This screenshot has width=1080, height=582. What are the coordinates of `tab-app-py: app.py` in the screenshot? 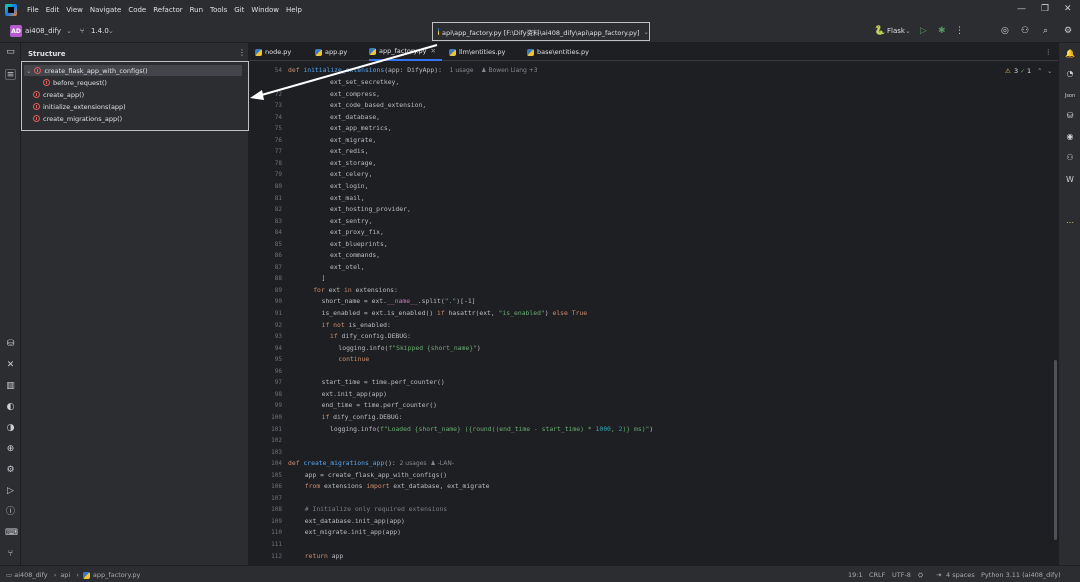 It's located at (331, 52).